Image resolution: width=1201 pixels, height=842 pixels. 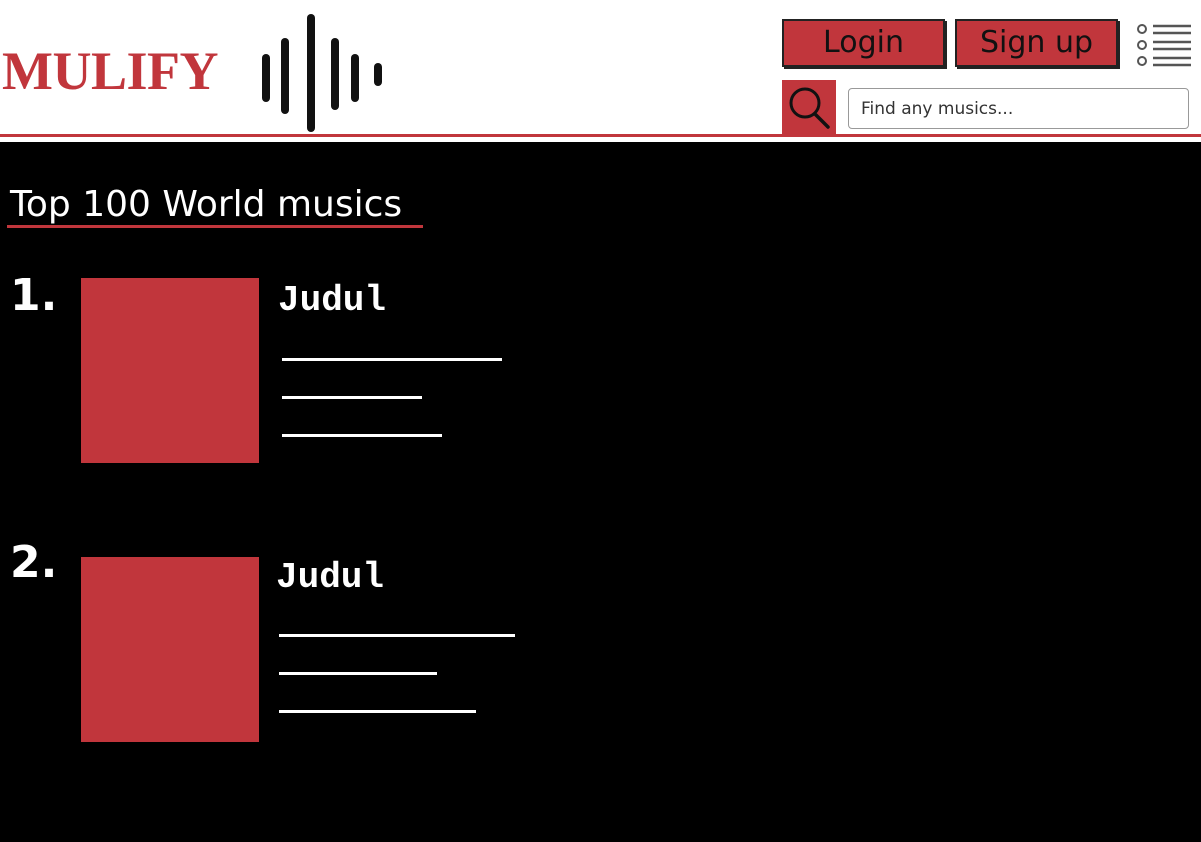 What do you see at coordinates (600, 139) in the screenshot?
I see `header-gap` at bounding box center [600, 139].